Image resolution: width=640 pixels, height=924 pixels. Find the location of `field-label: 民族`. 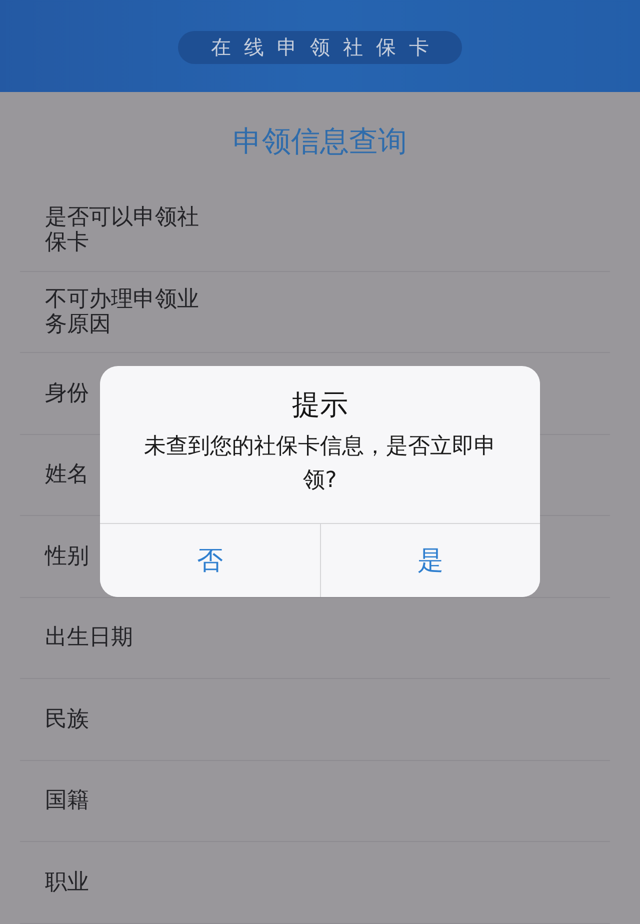

field-label: 民族 is located at coordinates (67, 719).